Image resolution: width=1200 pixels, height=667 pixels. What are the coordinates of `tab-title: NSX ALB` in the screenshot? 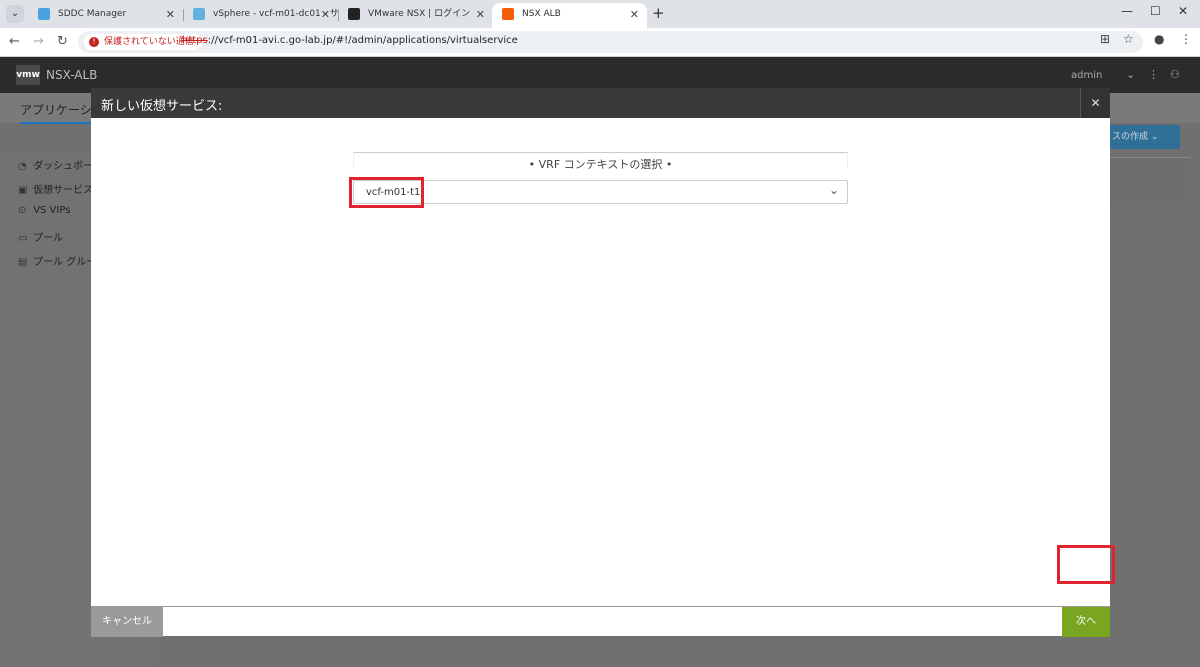 It's located at (541, 14).